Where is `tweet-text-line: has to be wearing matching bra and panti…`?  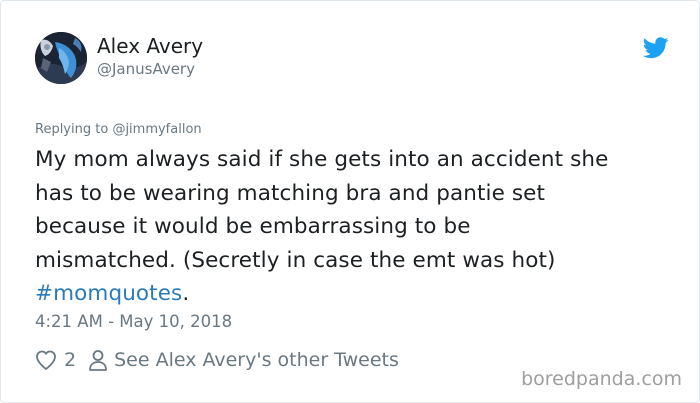 tweet-text-line: has to be wearing matching bra and panti… is located at coordinates (290, 193).